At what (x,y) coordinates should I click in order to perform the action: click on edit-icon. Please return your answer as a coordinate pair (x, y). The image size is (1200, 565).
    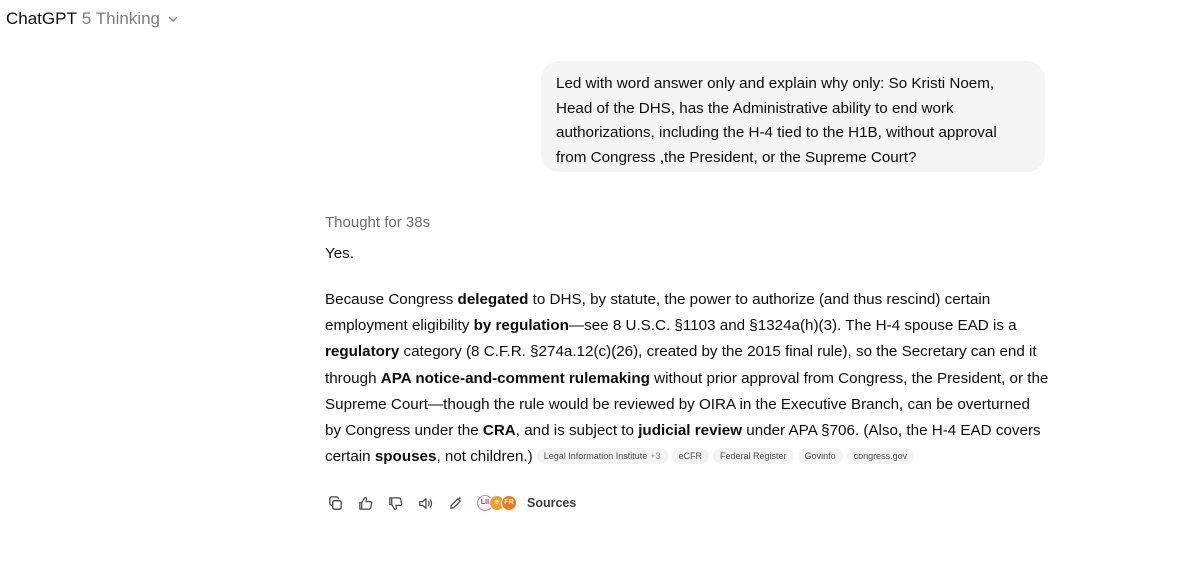
    Looking at the image, I should click on (455, 502).